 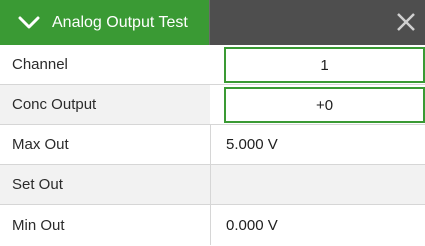 I want to click on max-out-value: 5.000 V, so click(x=317, y=144).